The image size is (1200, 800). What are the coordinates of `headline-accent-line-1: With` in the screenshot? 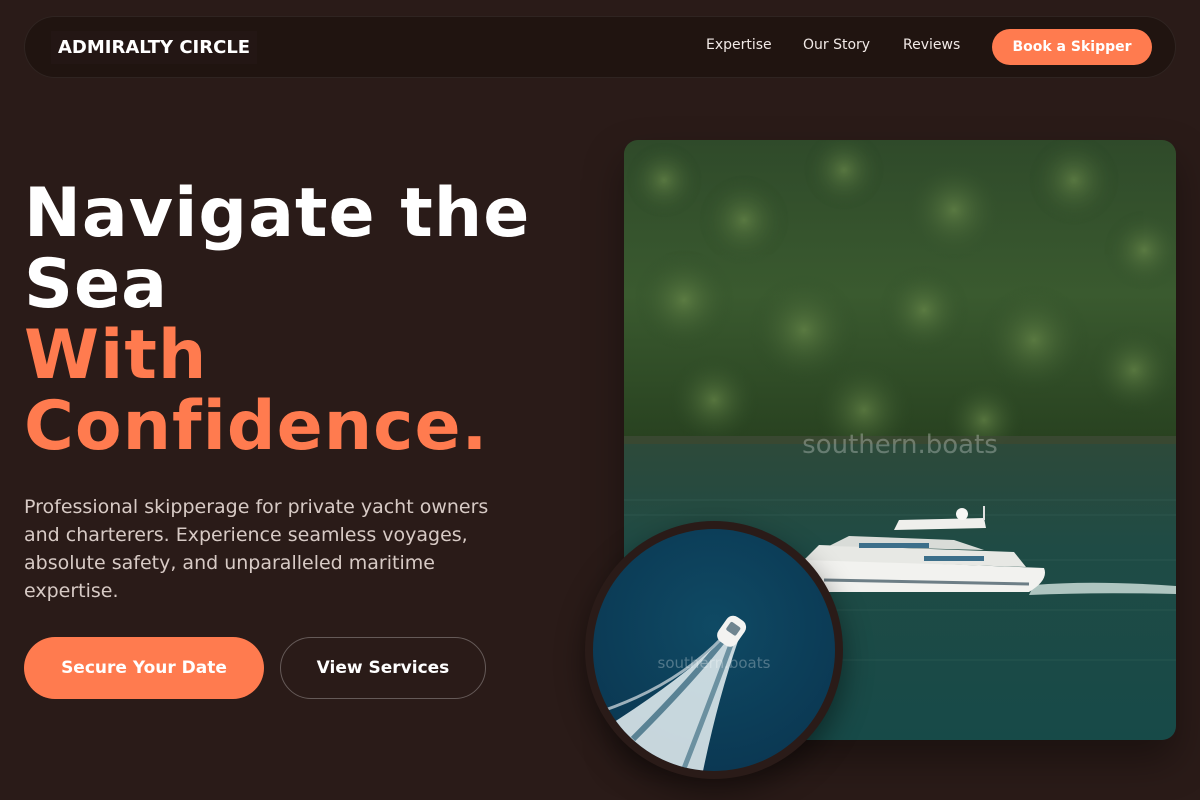 It's located at (116, 355).